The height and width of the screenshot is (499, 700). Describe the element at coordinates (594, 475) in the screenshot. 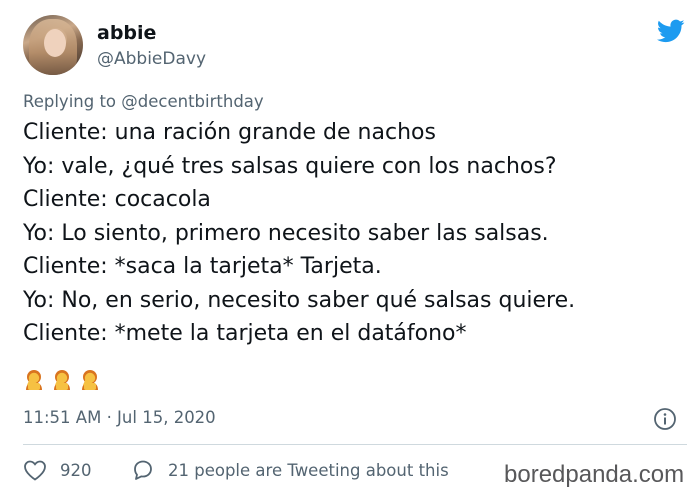

I see `watermark: boredpanda.com` at that location.